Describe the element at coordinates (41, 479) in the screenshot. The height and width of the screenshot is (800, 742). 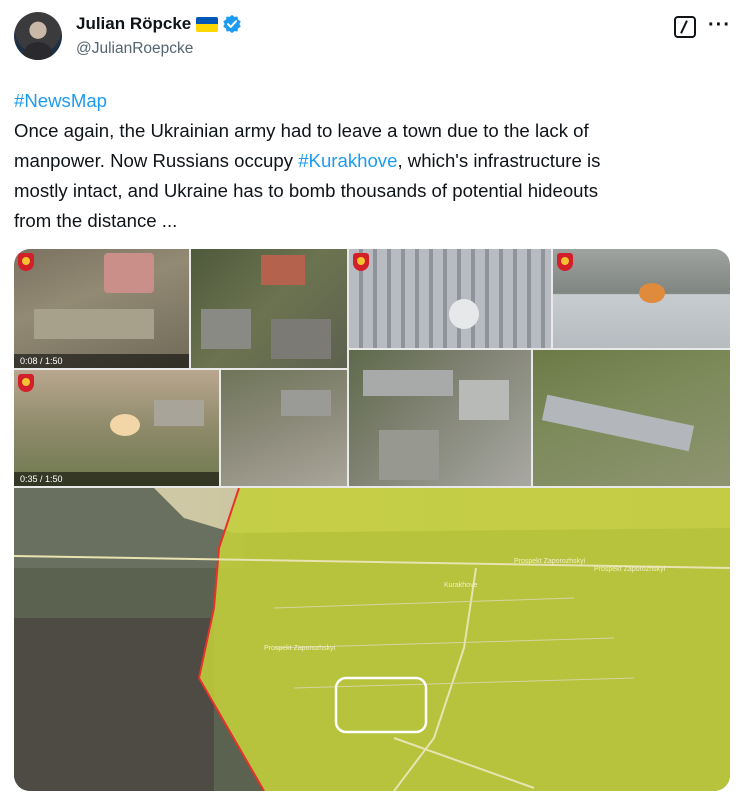
I see `video-time-2: 0:35 / 1:50` at that location.